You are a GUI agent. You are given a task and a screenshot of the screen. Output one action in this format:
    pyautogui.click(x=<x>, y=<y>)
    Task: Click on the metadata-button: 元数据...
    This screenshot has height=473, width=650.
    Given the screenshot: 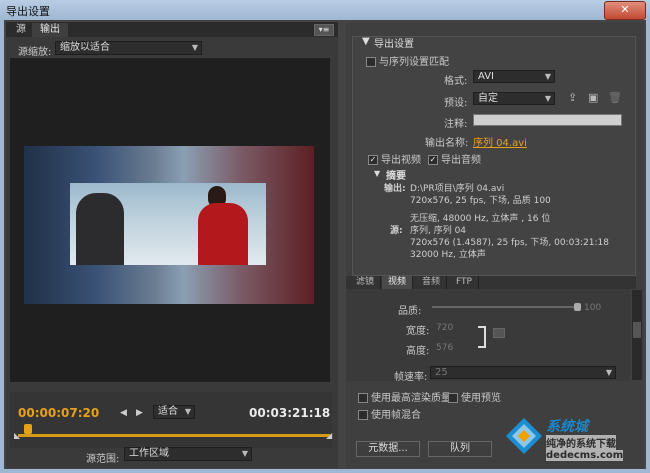 What is the action you would take?
    pyautogui.click(x=388, y=449)
    